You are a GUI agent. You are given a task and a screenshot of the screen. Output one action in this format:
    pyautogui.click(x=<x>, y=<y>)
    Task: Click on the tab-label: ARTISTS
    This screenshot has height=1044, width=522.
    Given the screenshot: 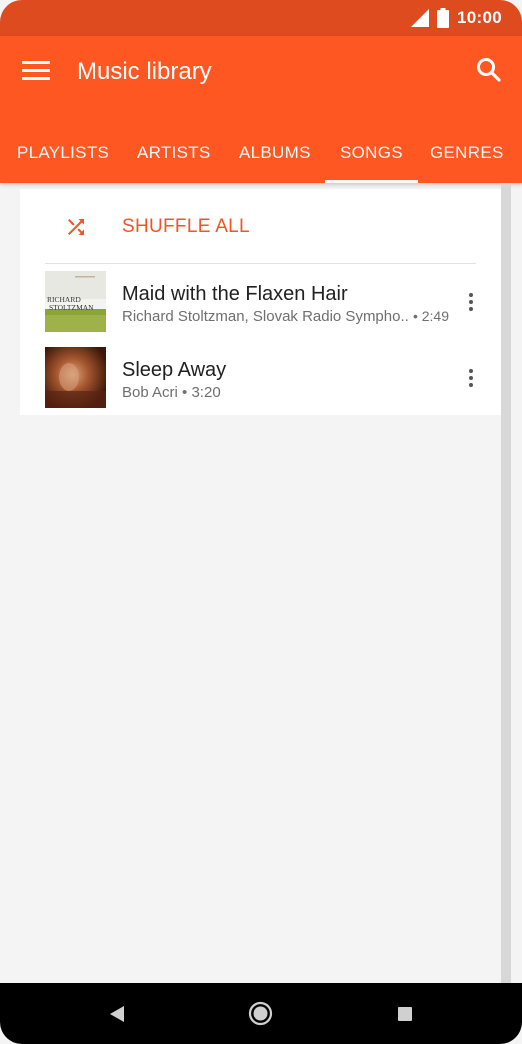 What is the action you would take?
    pyautogui.click(x=174, y=152)
    